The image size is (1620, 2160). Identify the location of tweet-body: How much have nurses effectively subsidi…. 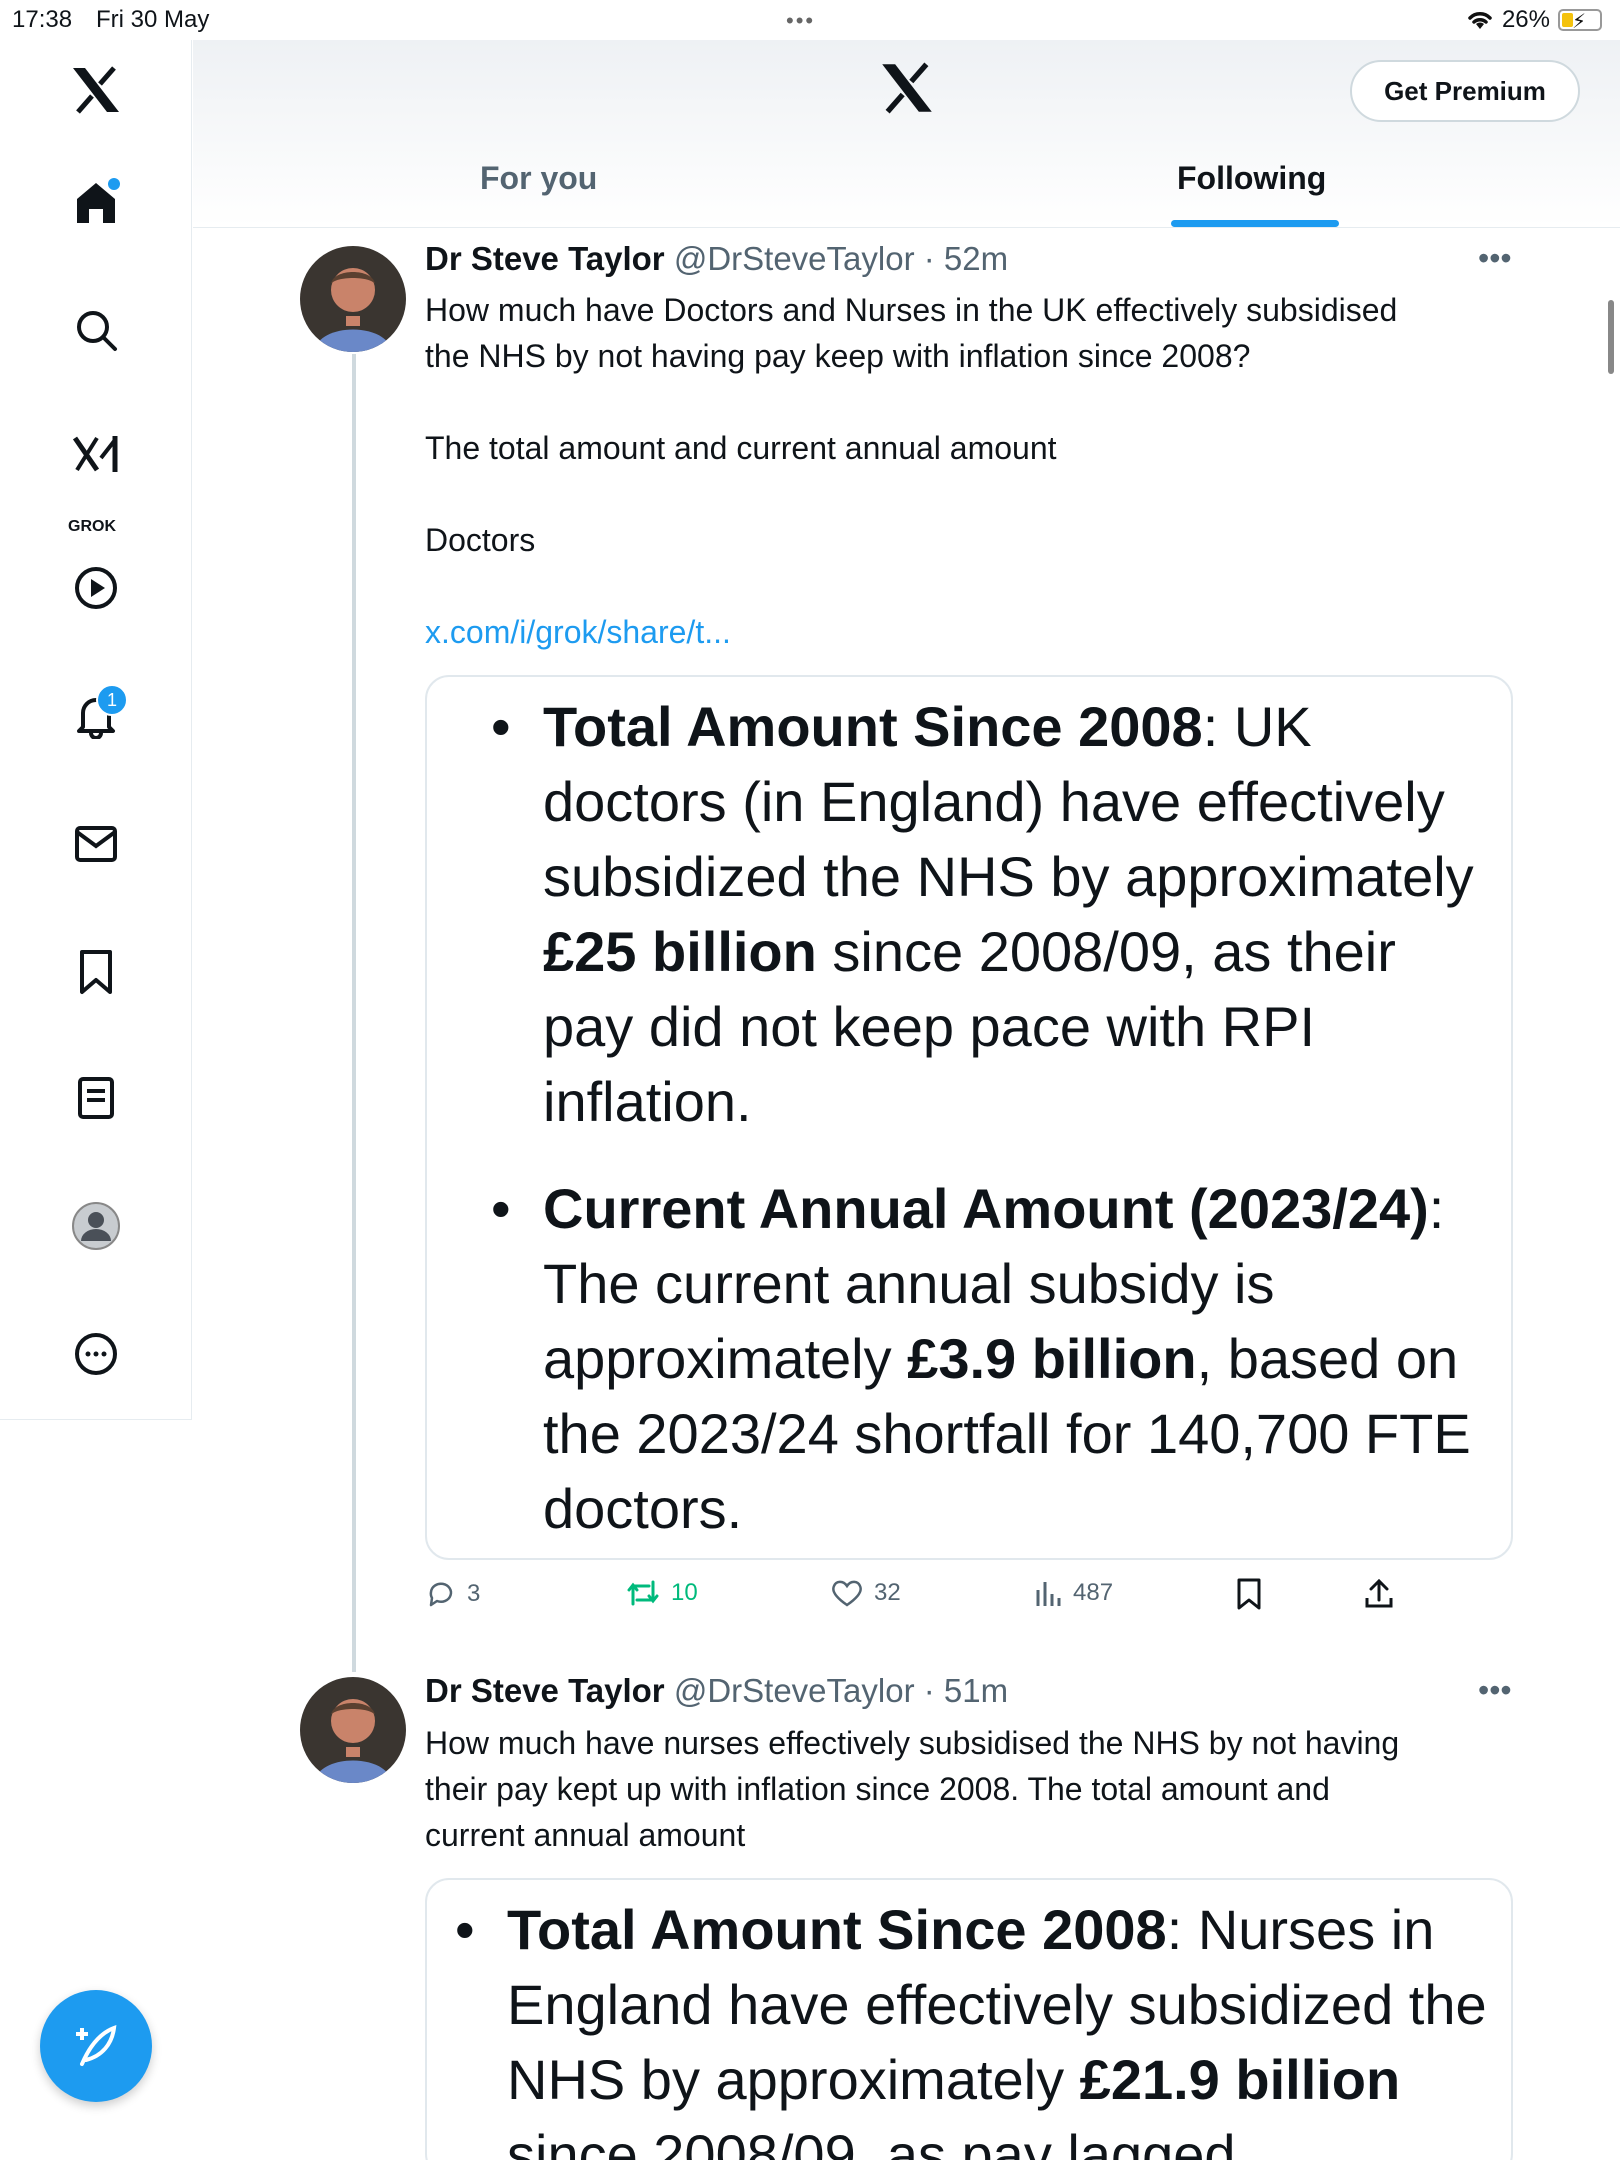
(912, 1789).